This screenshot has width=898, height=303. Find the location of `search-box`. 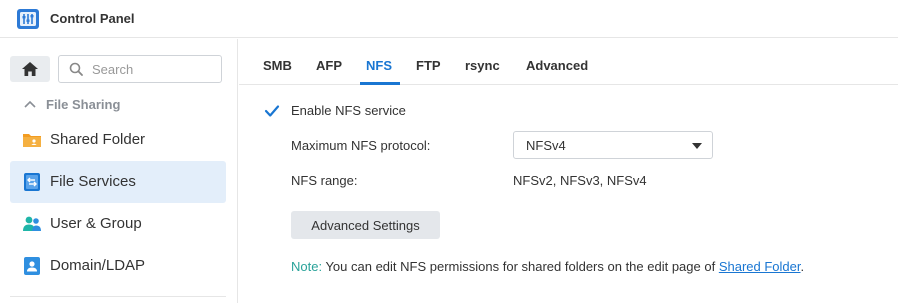

search-box is located at coordinates (140, 69).